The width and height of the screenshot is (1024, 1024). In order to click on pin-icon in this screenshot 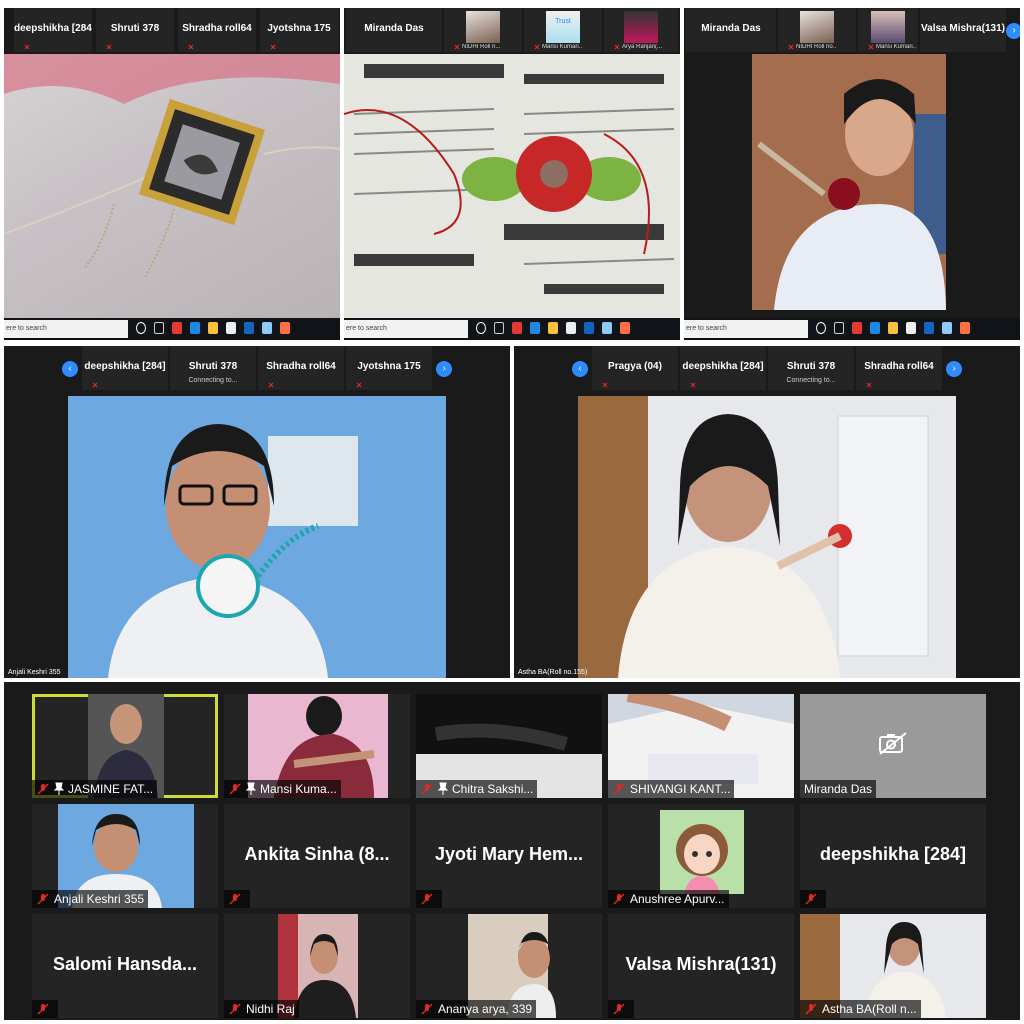, I will do `click(59, 788)`.